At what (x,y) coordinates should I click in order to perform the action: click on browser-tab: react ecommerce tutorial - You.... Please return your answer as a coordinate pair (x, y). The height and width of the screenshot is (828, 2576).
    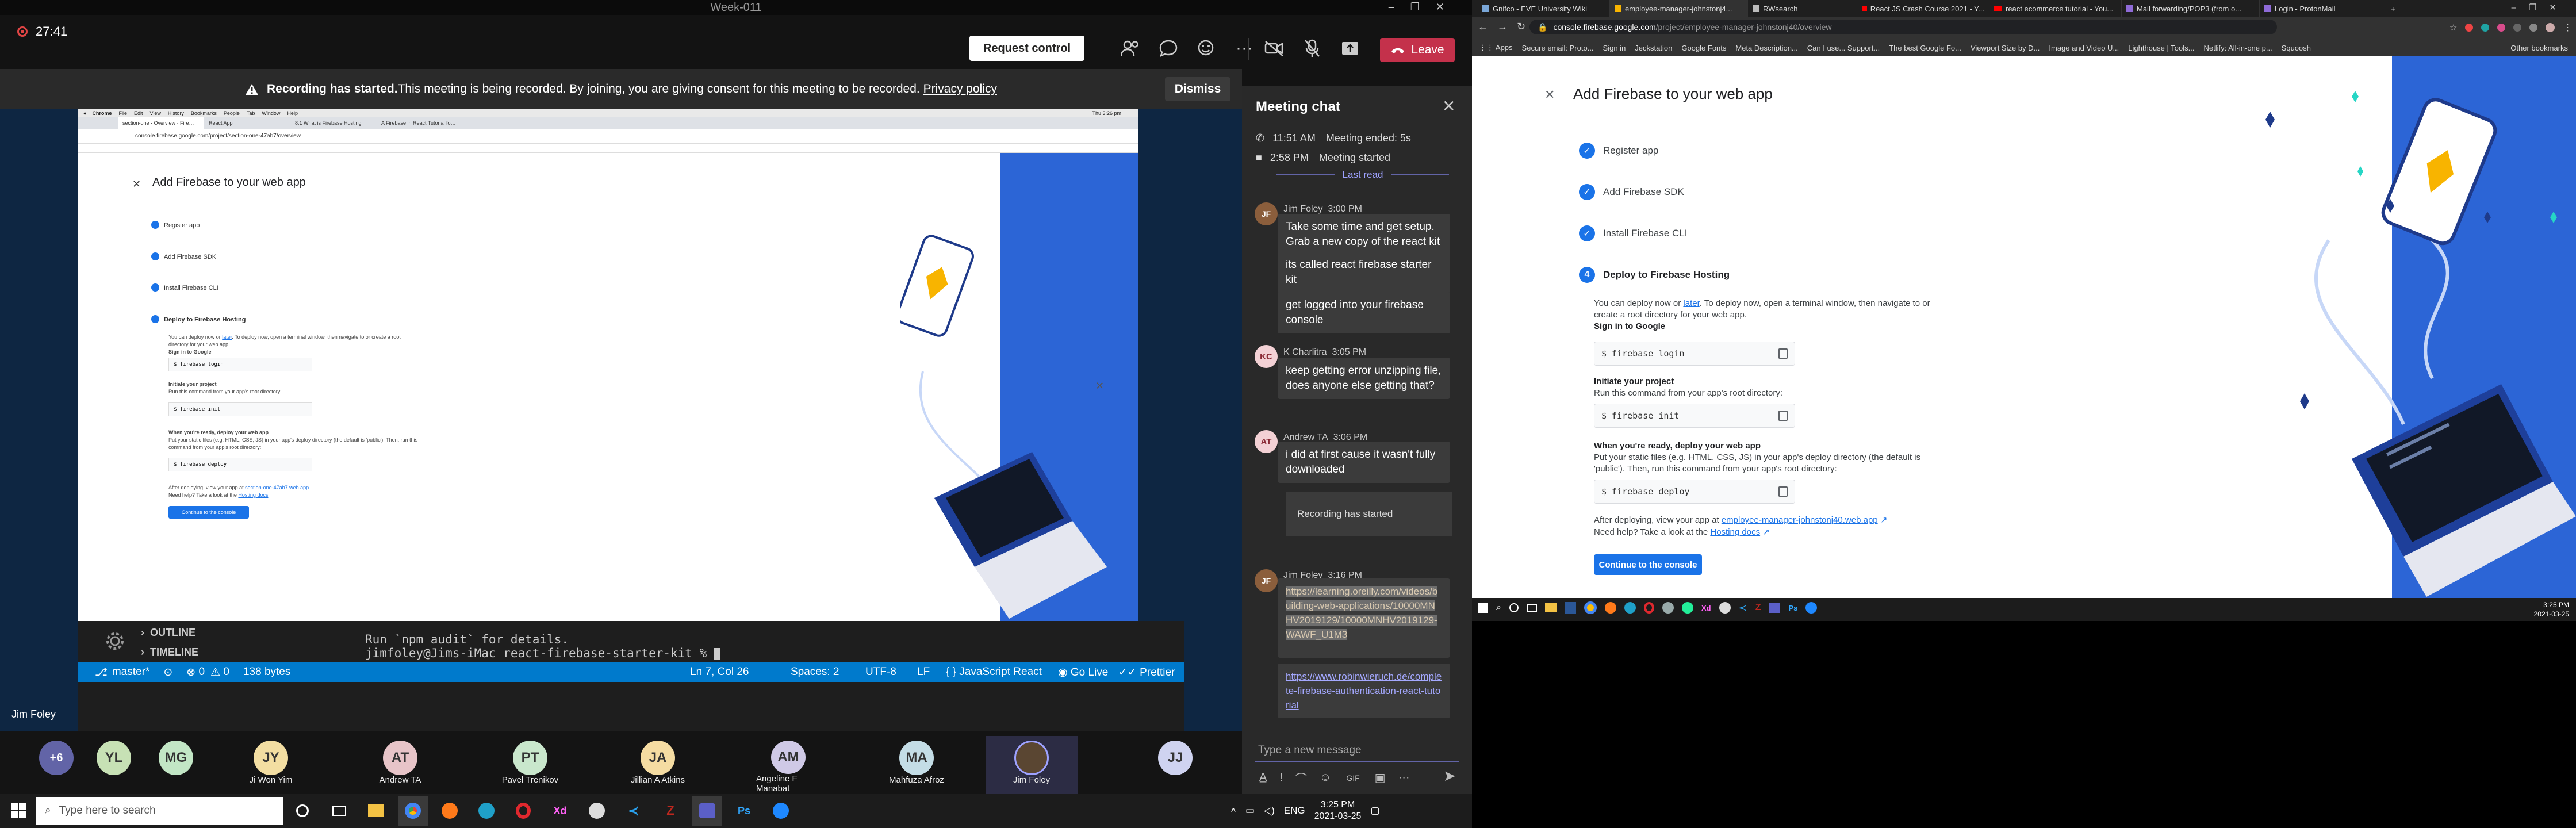
    Looking at the image, I should click on (2055, 8).